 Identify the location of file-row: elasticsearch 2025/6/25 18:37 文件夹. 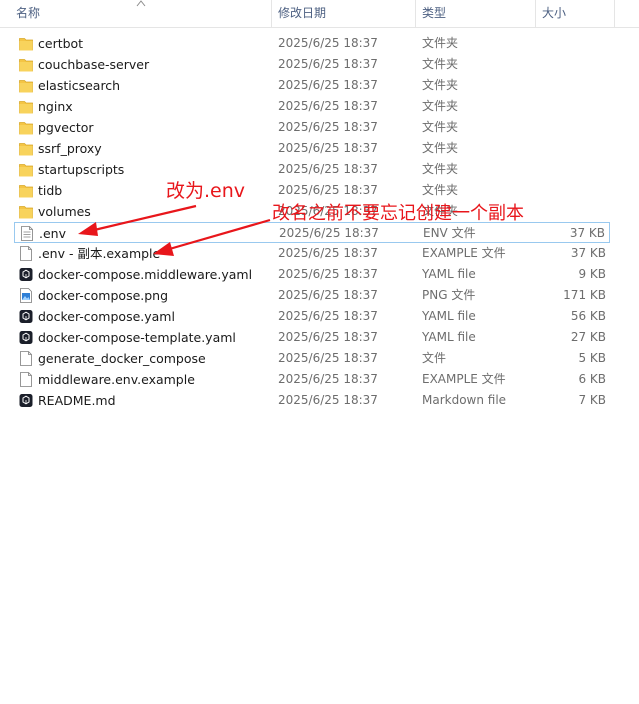
(312, 85).